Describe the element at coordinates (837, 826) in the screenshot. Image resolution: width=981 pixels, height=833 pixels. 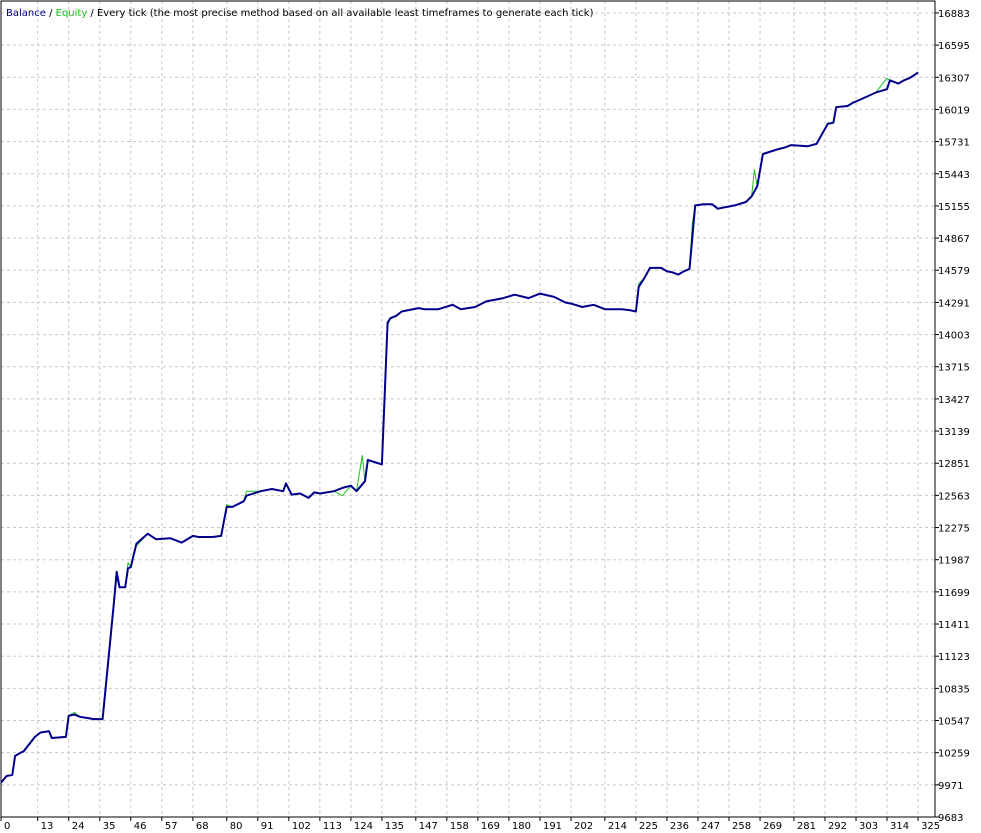
I see `x-tick-label: 292` at that location.